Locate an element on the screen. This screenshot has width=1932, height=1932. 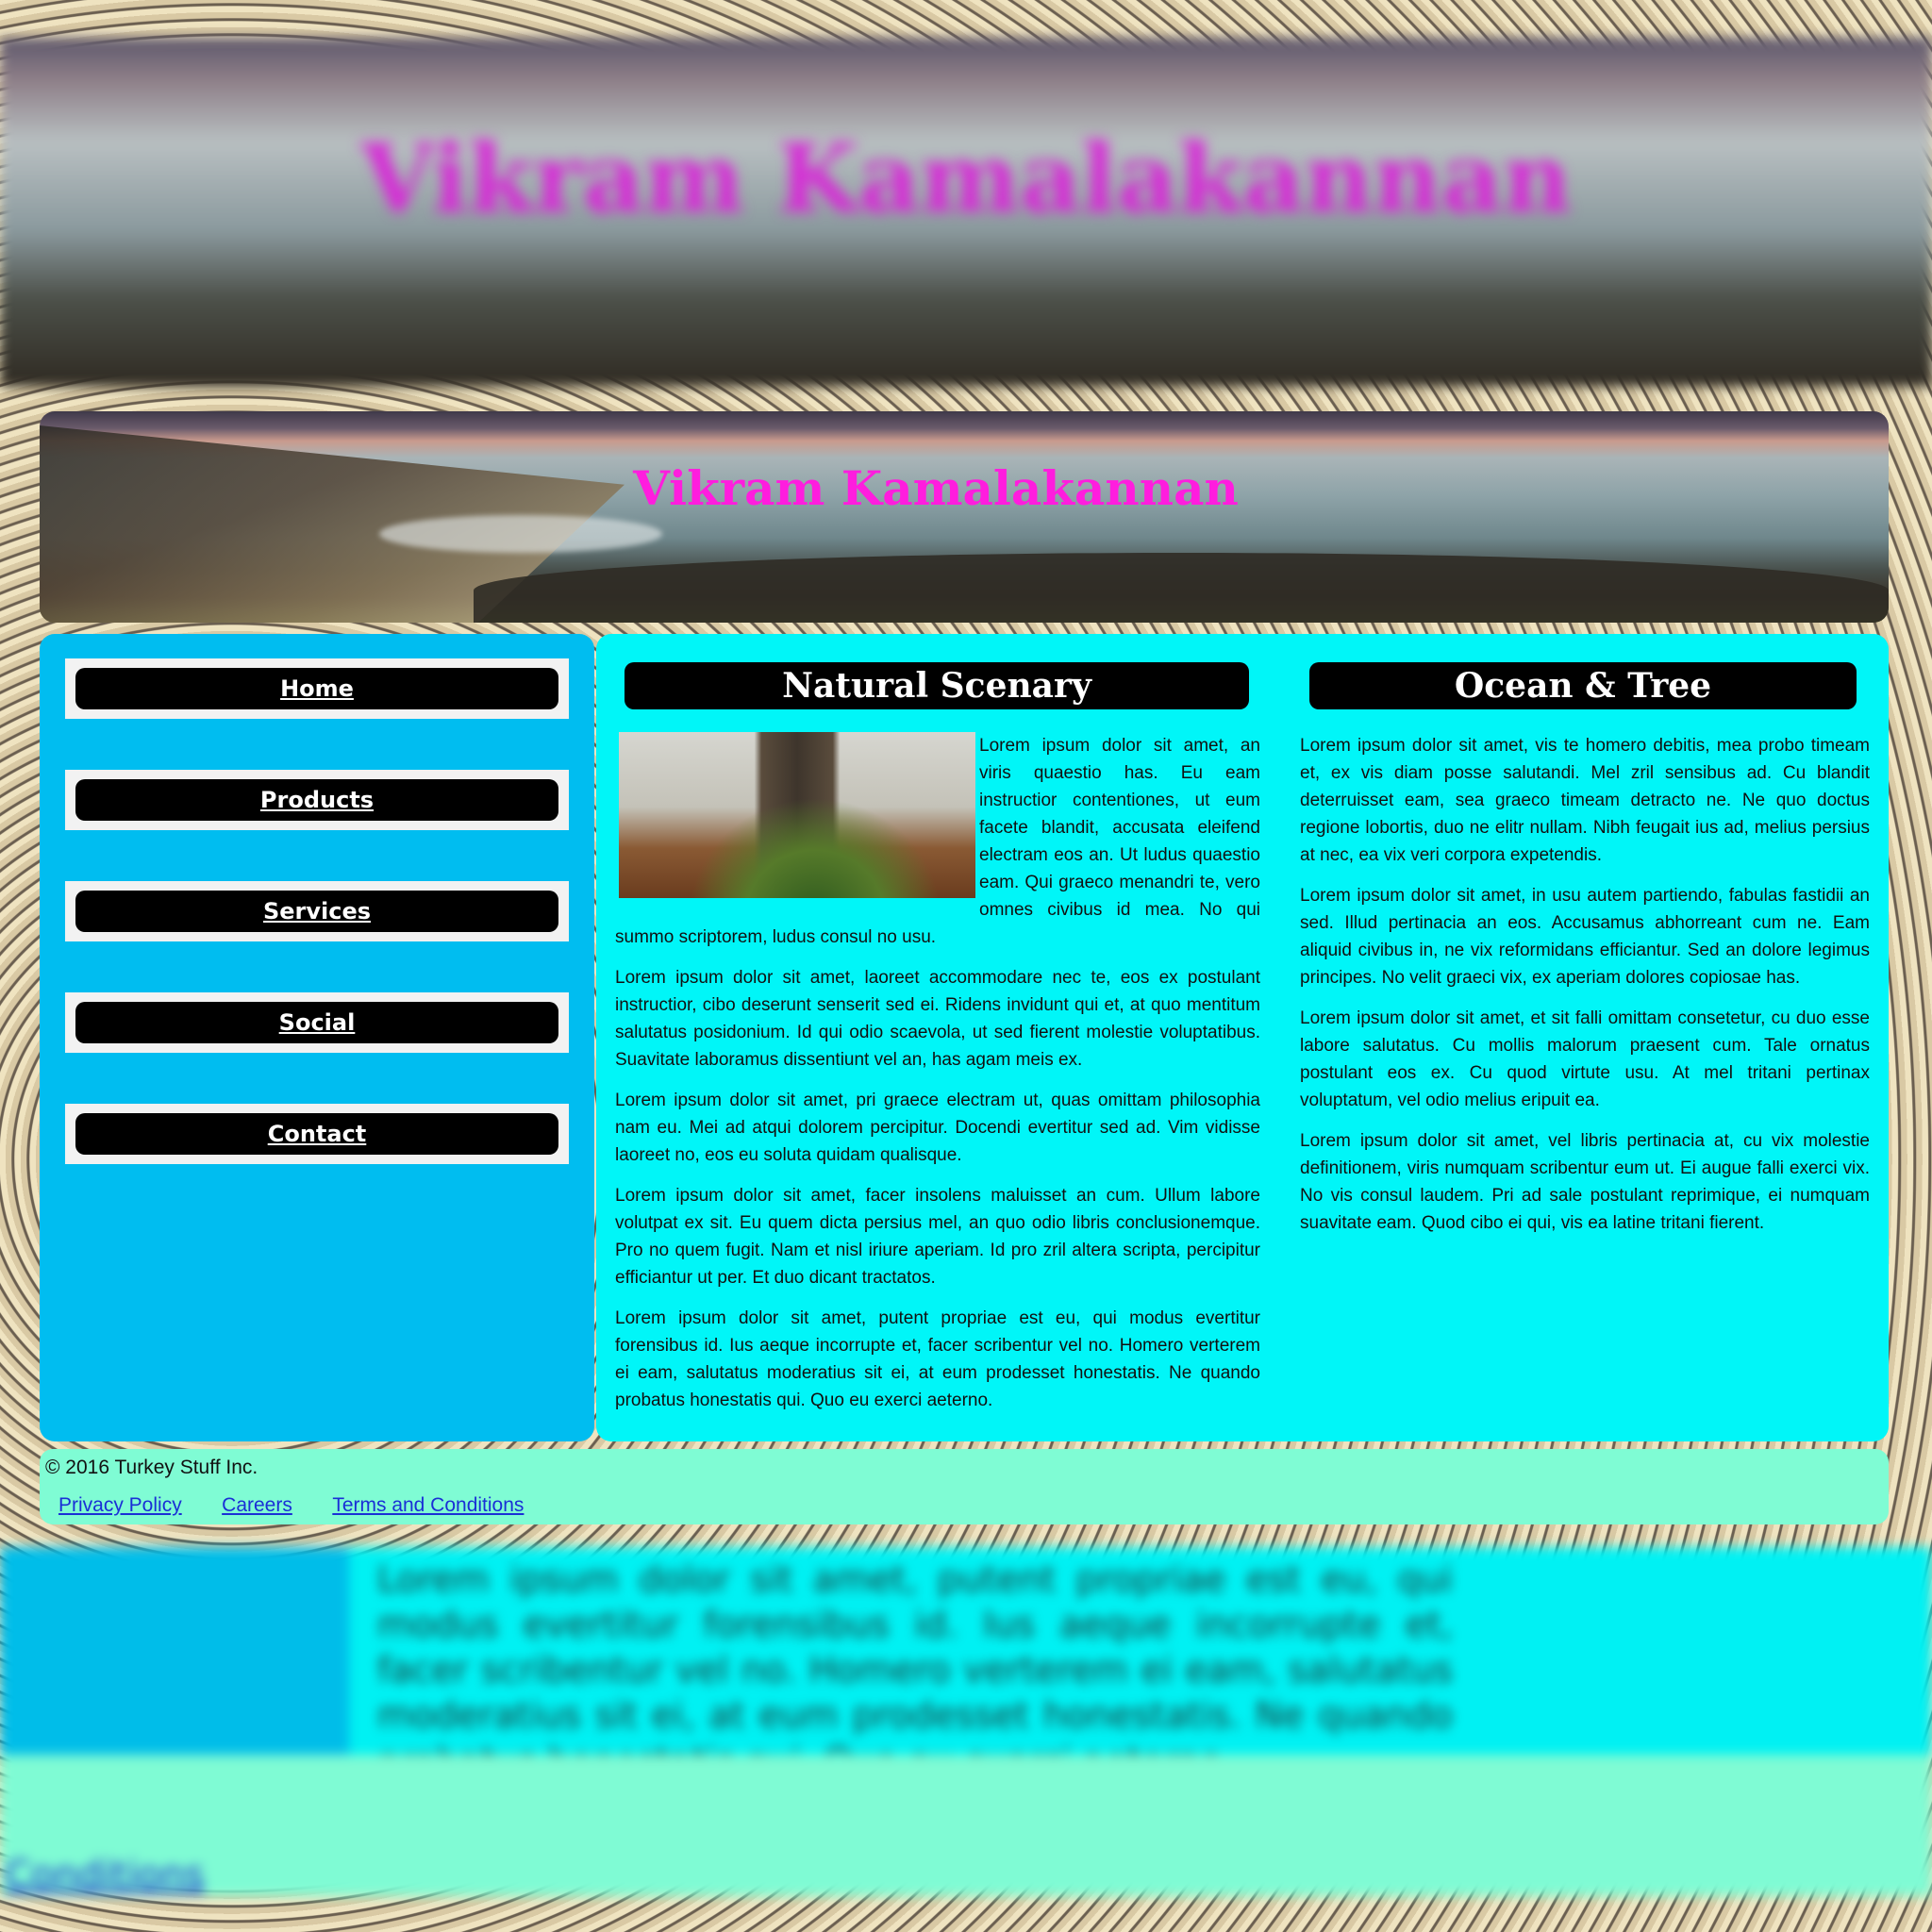
nav-social-button: Social is located at coordinates (317, 1023).